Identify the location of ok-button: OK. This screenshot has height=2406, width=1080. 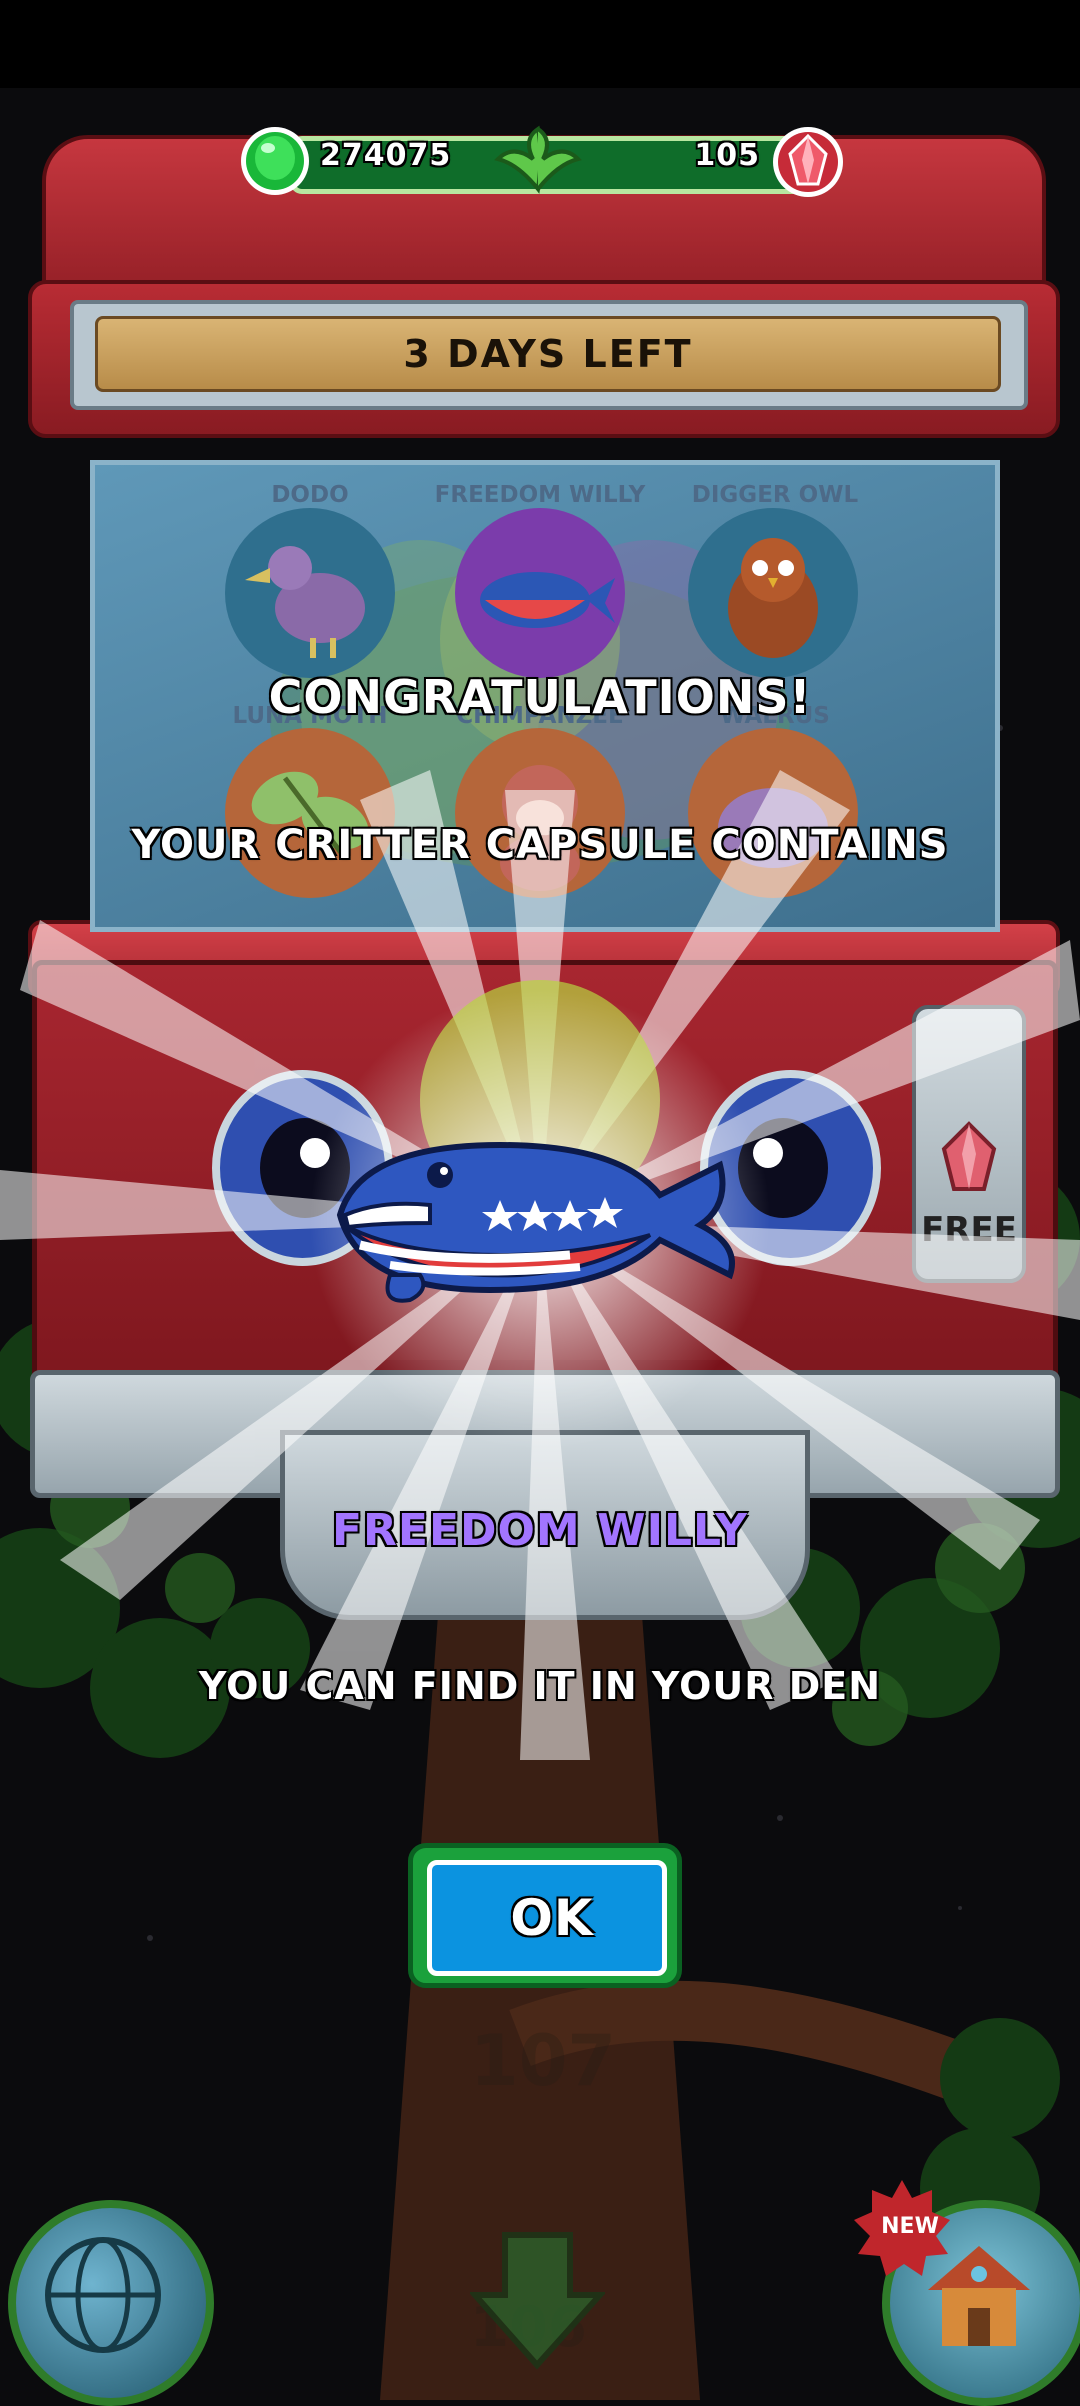
(545, 1915).